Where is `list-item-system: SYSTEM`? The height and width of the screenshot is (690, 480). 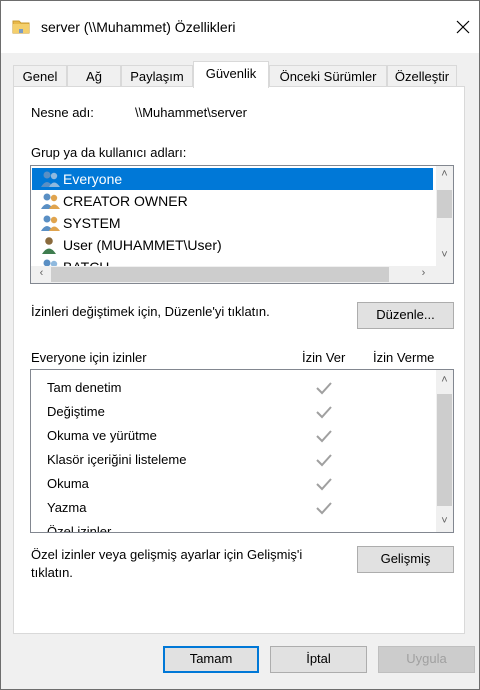 list-item-system: SYSTEM is located at coordinates (232, 223).